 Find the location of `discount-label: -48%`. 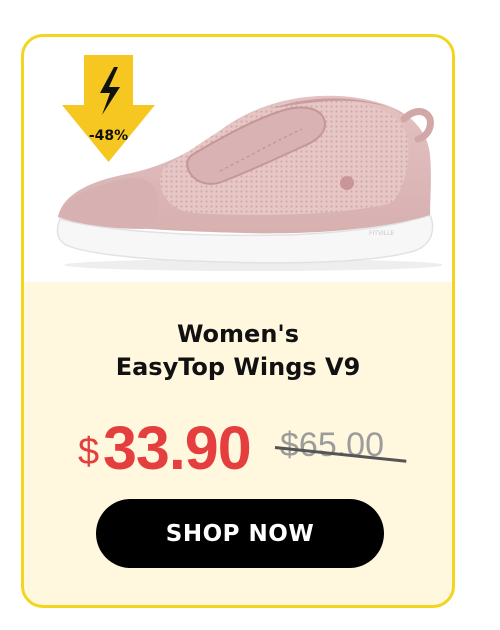

discount-label: -48% is located at coordinates (108, 136).